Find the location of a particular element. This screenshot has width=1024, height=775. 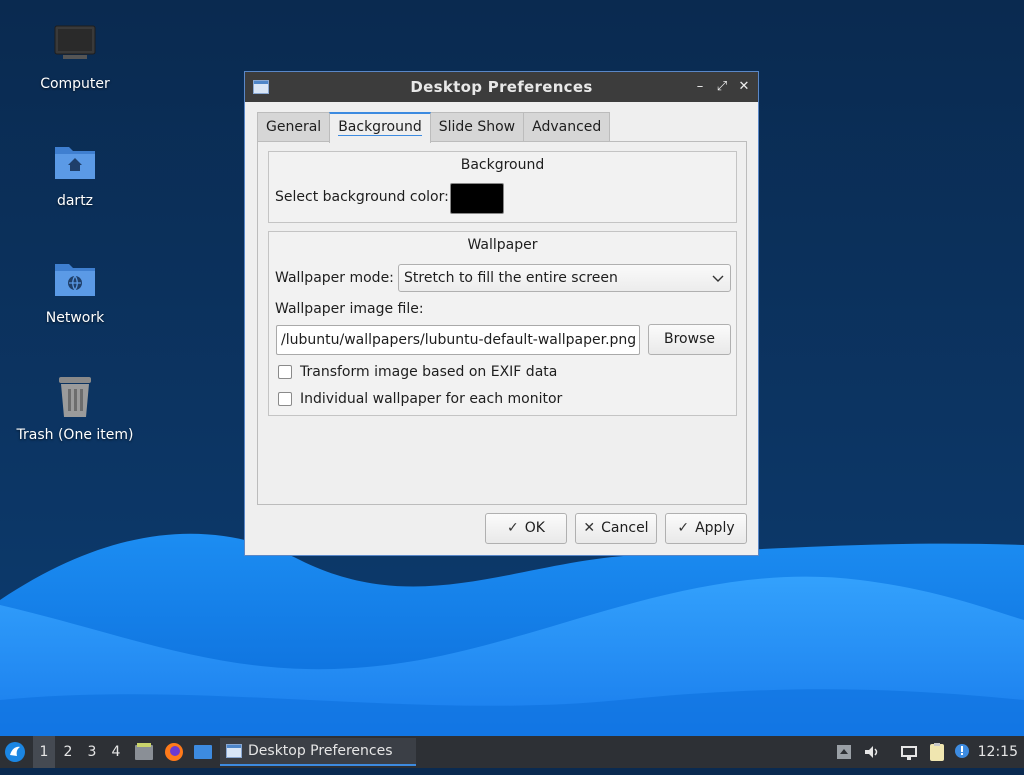

workspace-4: 4 is located at coordinates (116, 752).